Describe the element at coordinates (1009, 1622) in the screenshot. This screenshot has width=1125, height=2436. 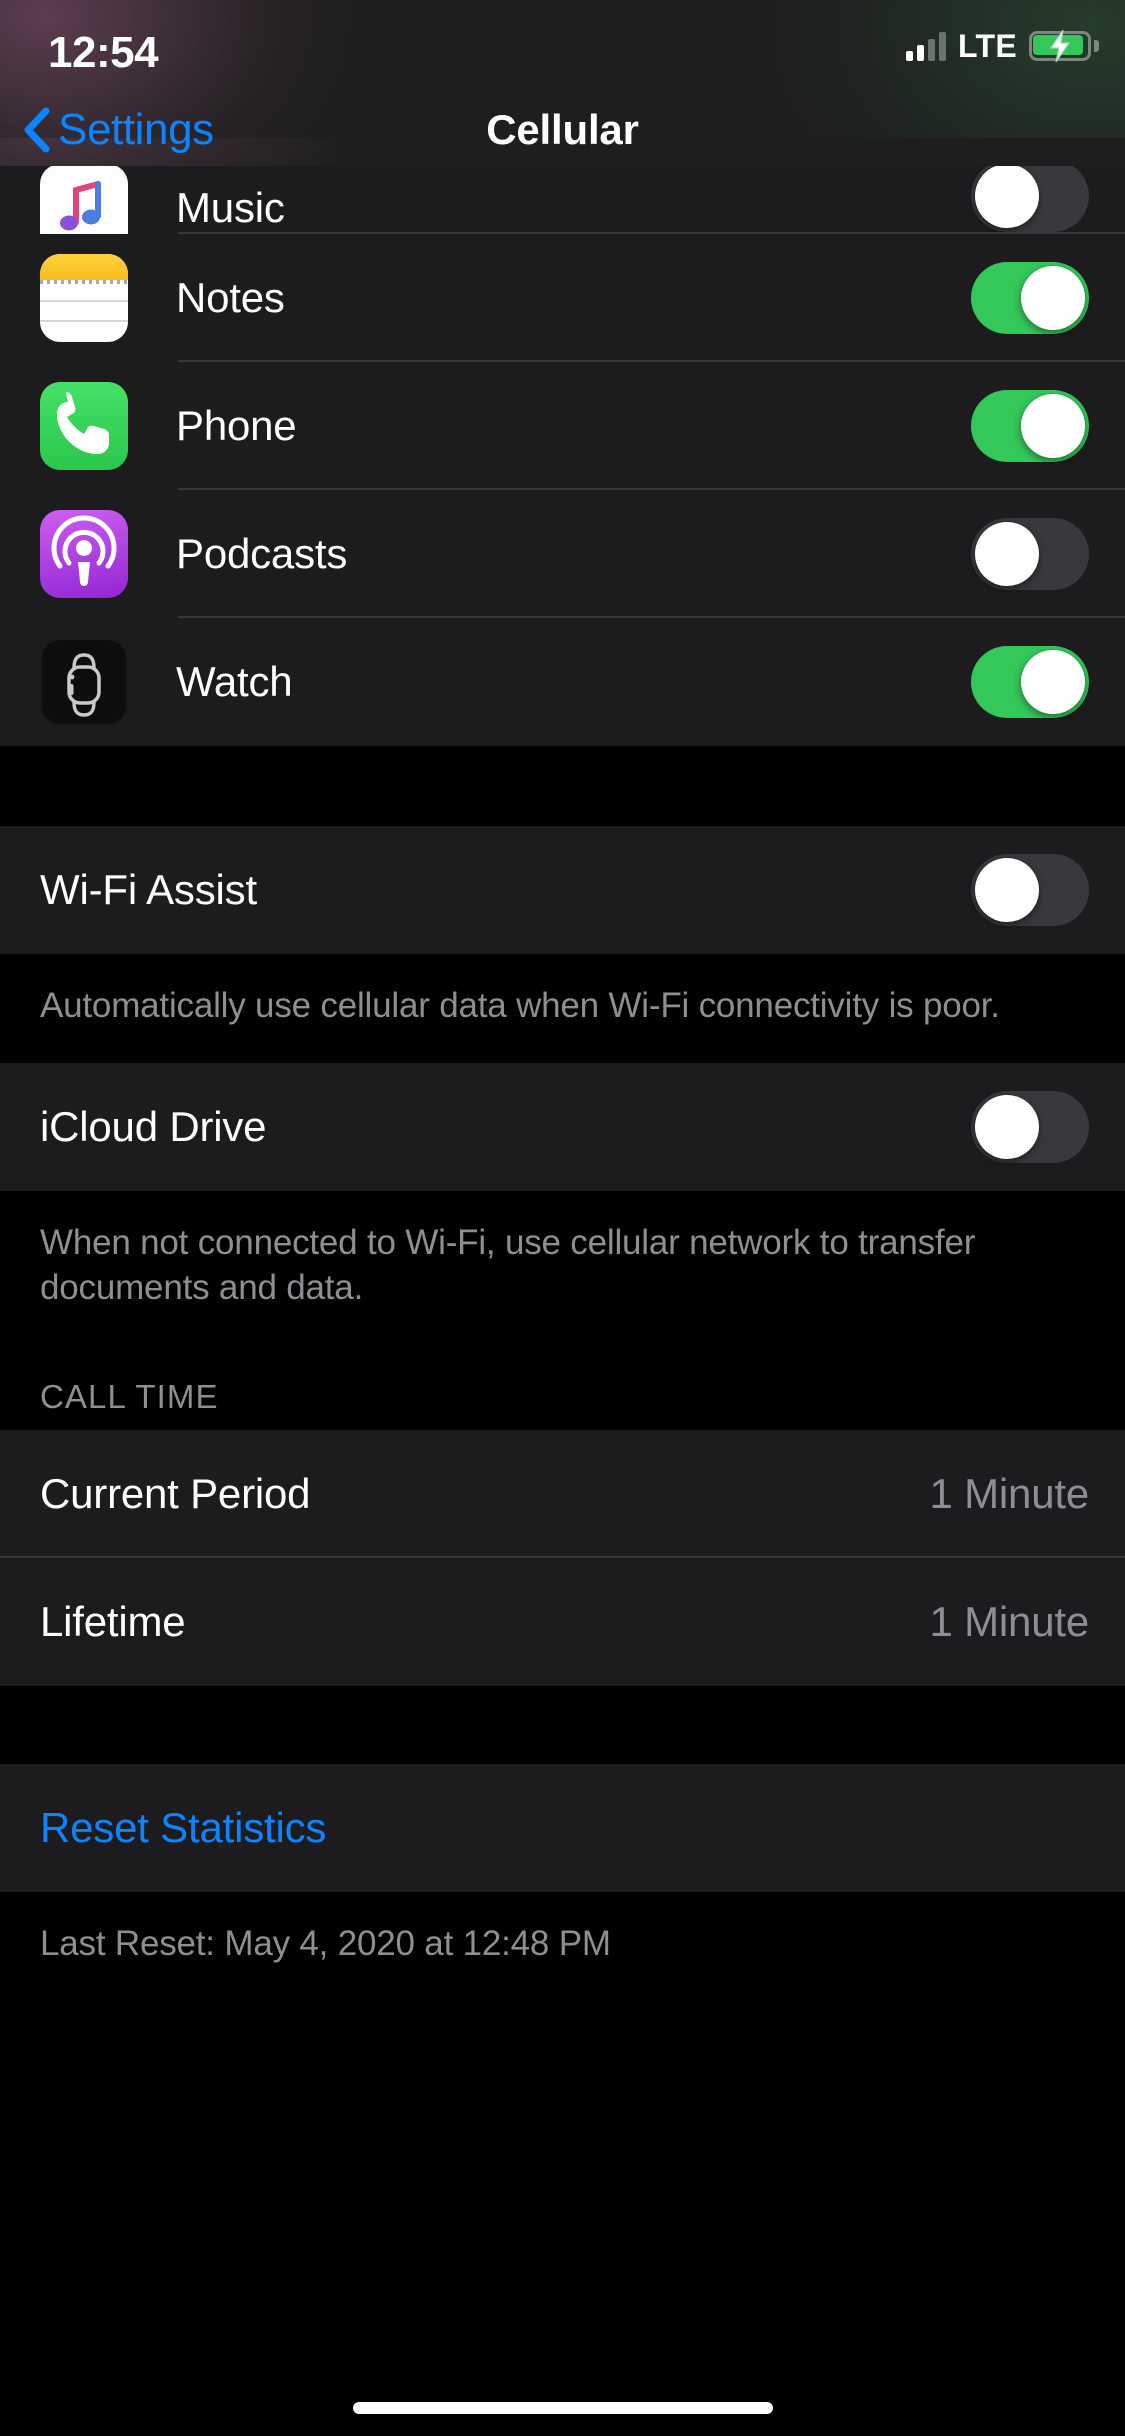
I see `lifetime-value: 1 Minute` at that location.